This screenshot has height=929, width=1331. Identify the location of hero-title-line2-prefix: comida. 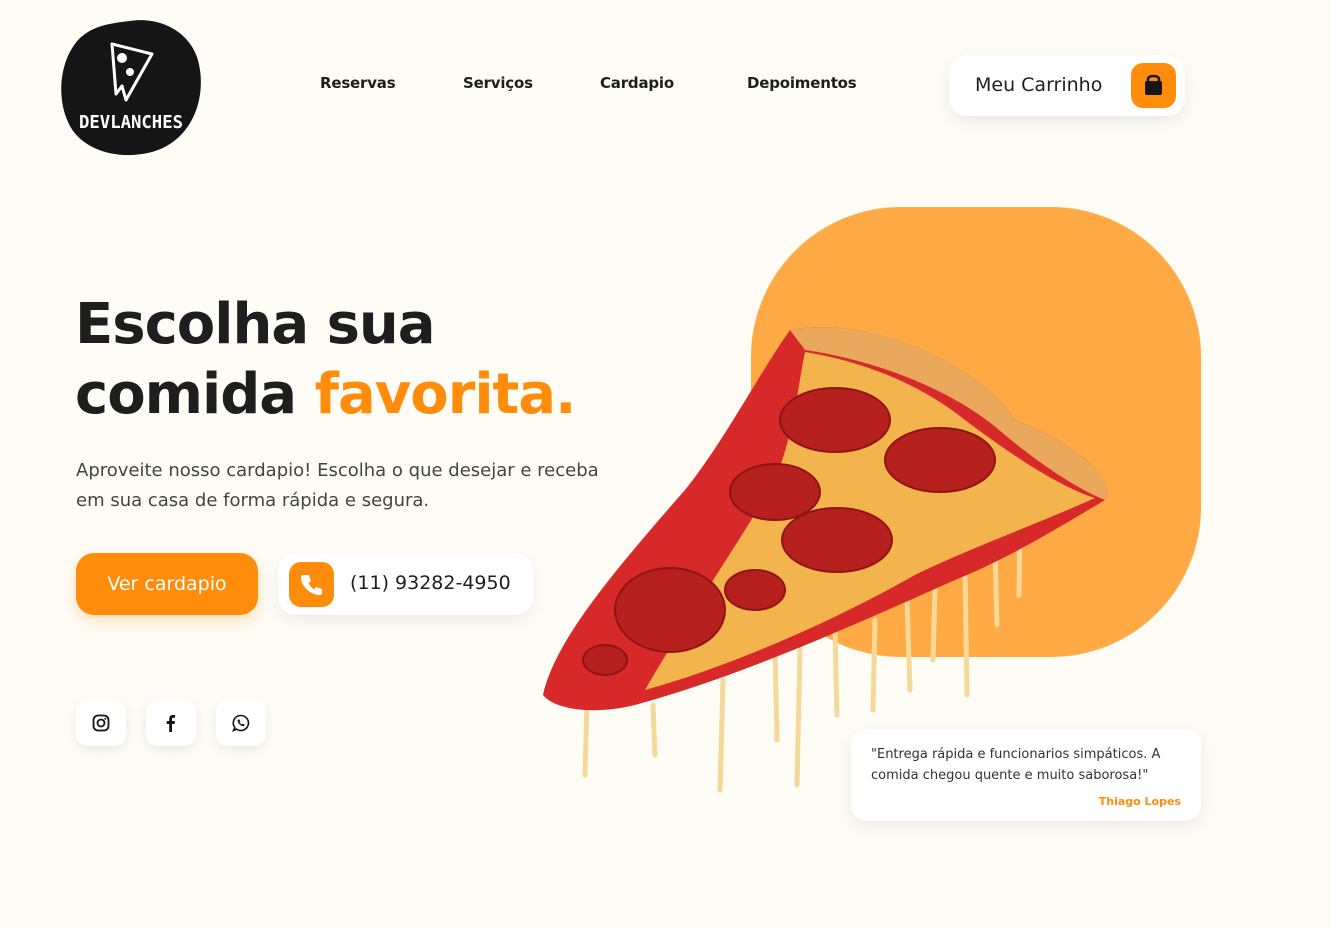
(195, 394).